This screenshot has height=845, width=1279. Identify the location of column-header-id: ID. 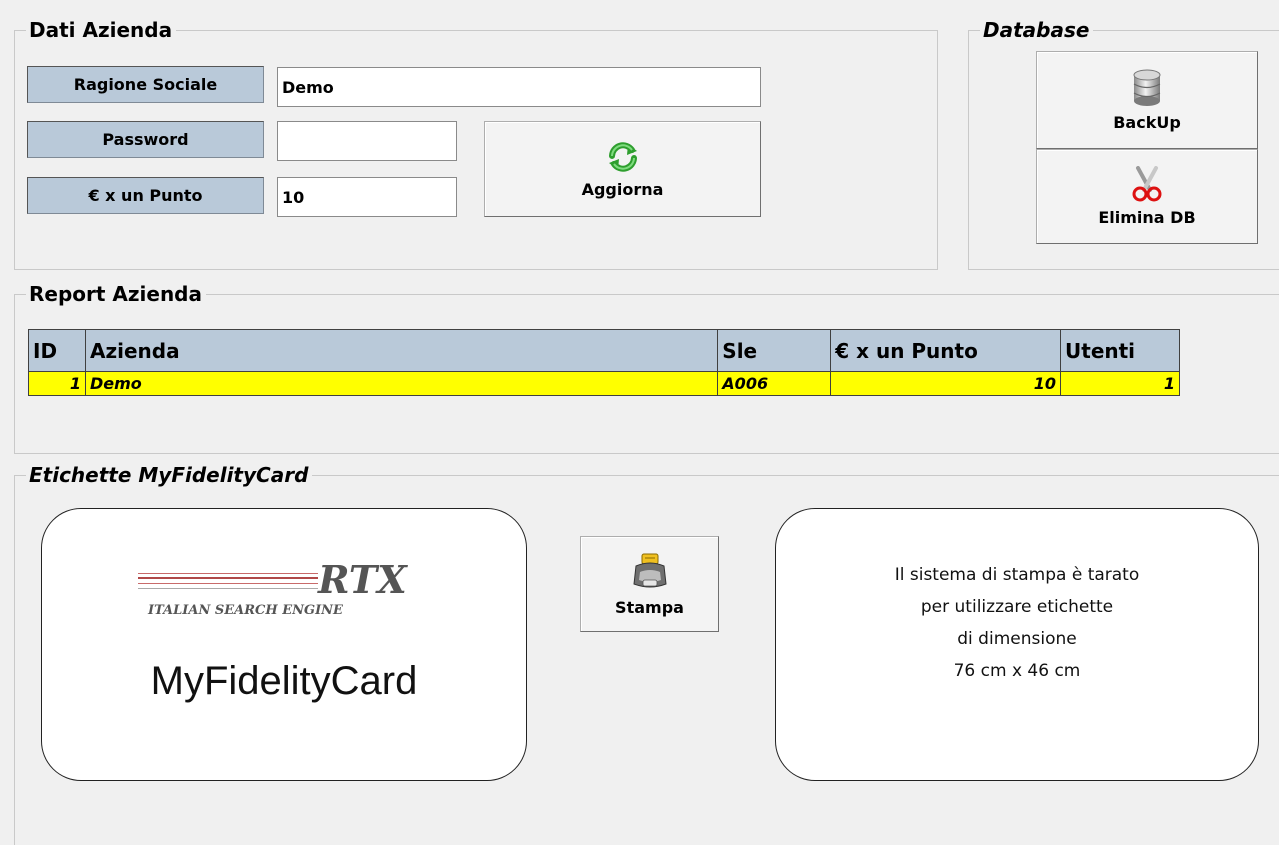
(57, 350).